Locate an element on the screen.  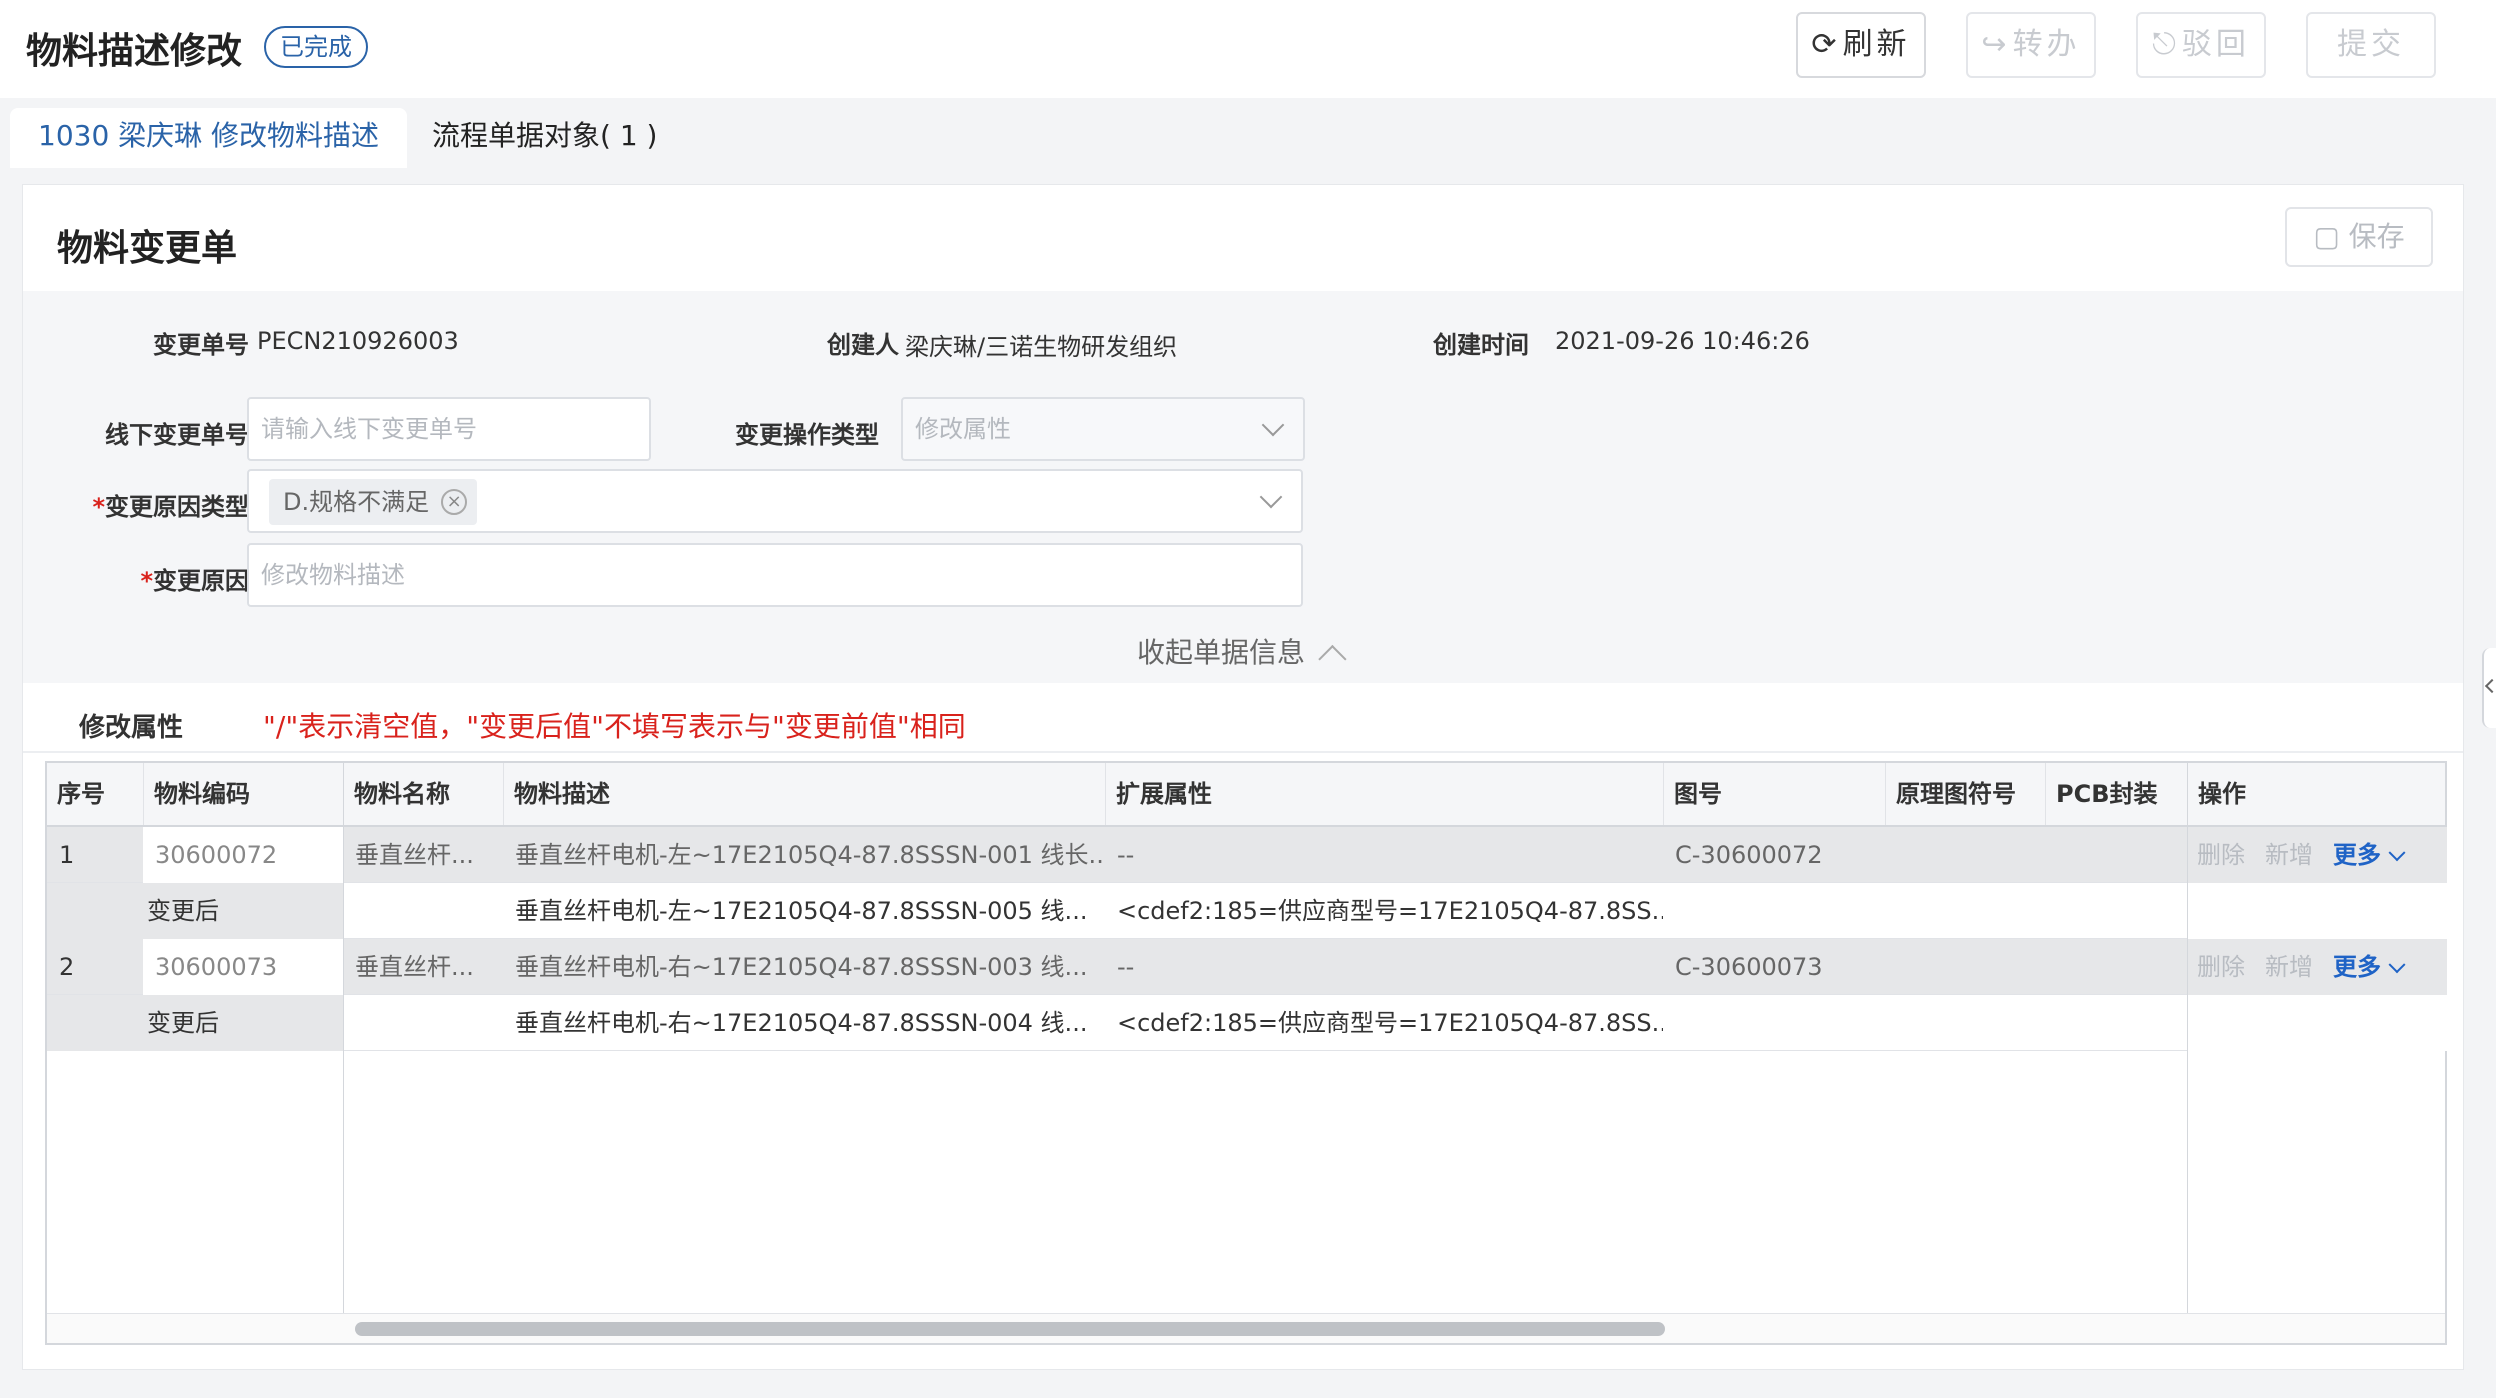
share-icon: ↪ is located at coordinates (1994, 44).